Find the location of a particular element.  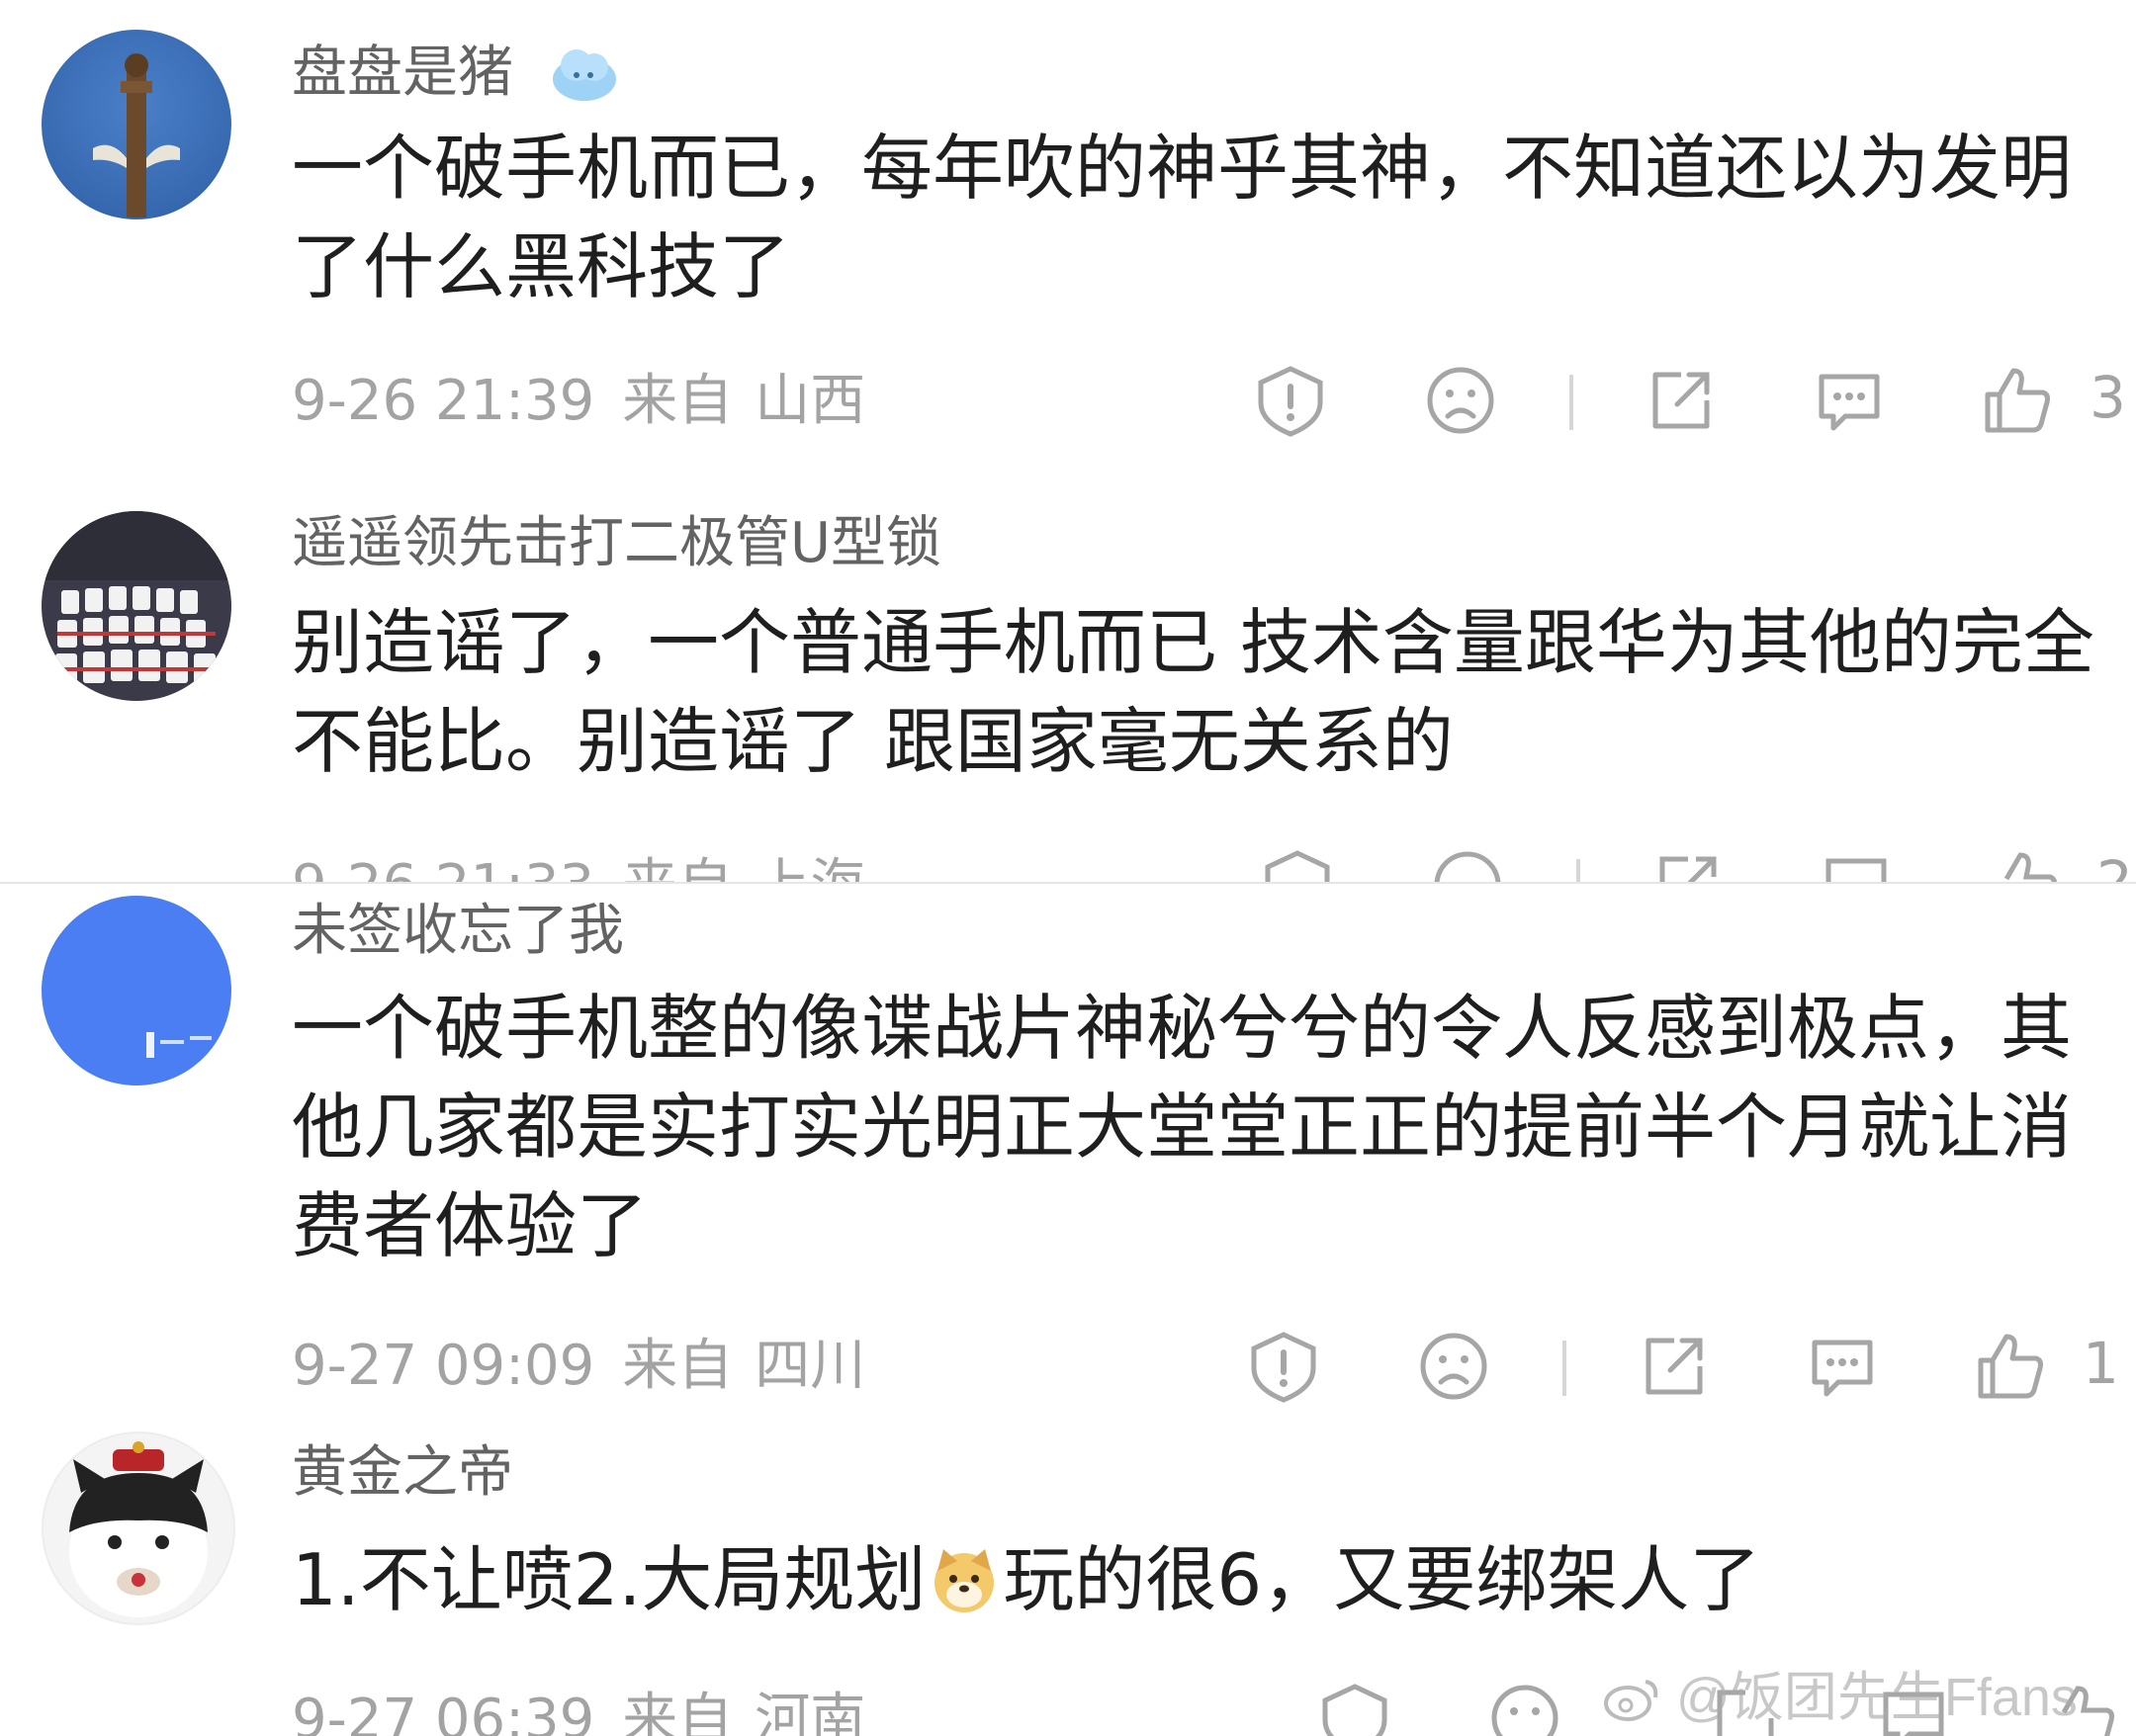

comment-text: 一个破手机而已，每年吹的神乎其神，不知道还以为发明了什么黑科技了 is located at coordinates (1183, 217).